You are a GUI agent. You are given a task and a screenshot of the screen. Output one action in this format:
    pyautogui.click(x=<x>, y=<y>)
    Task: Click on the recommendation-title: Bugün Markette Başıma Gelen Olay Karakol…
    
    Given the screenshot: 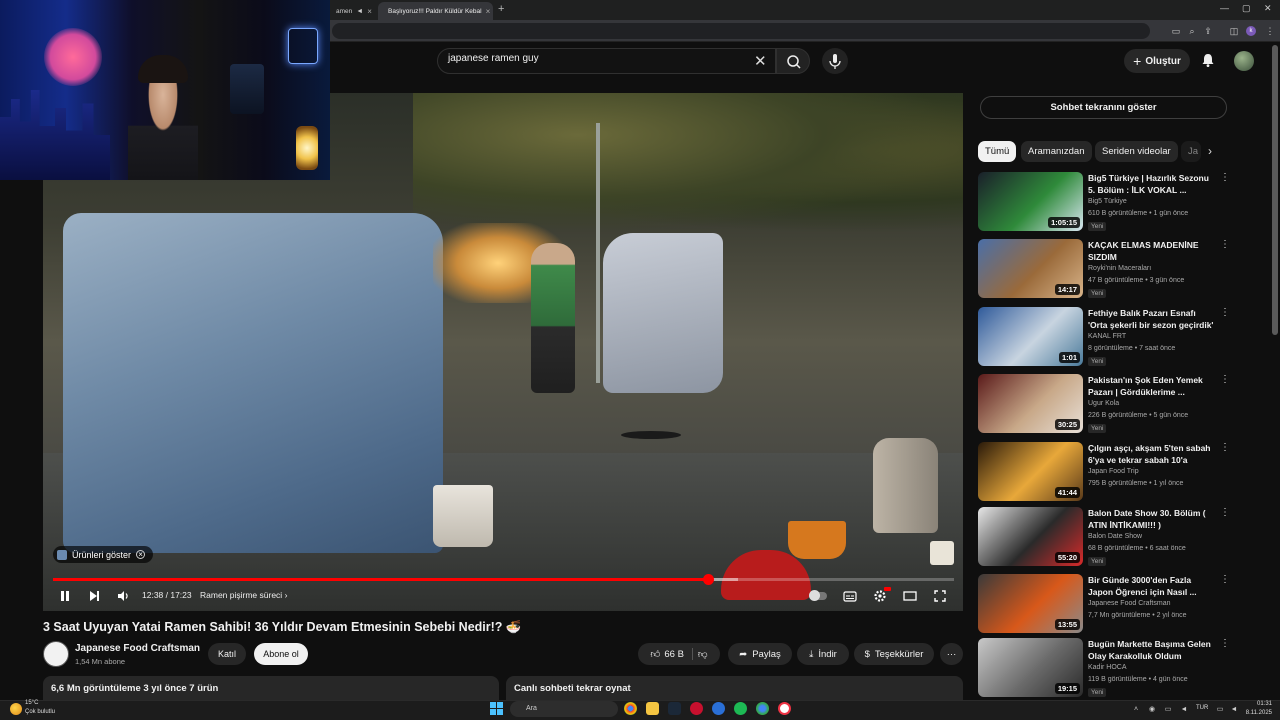 What is the action you would take?
    pyautogui.click(x=1151, y=650)
    